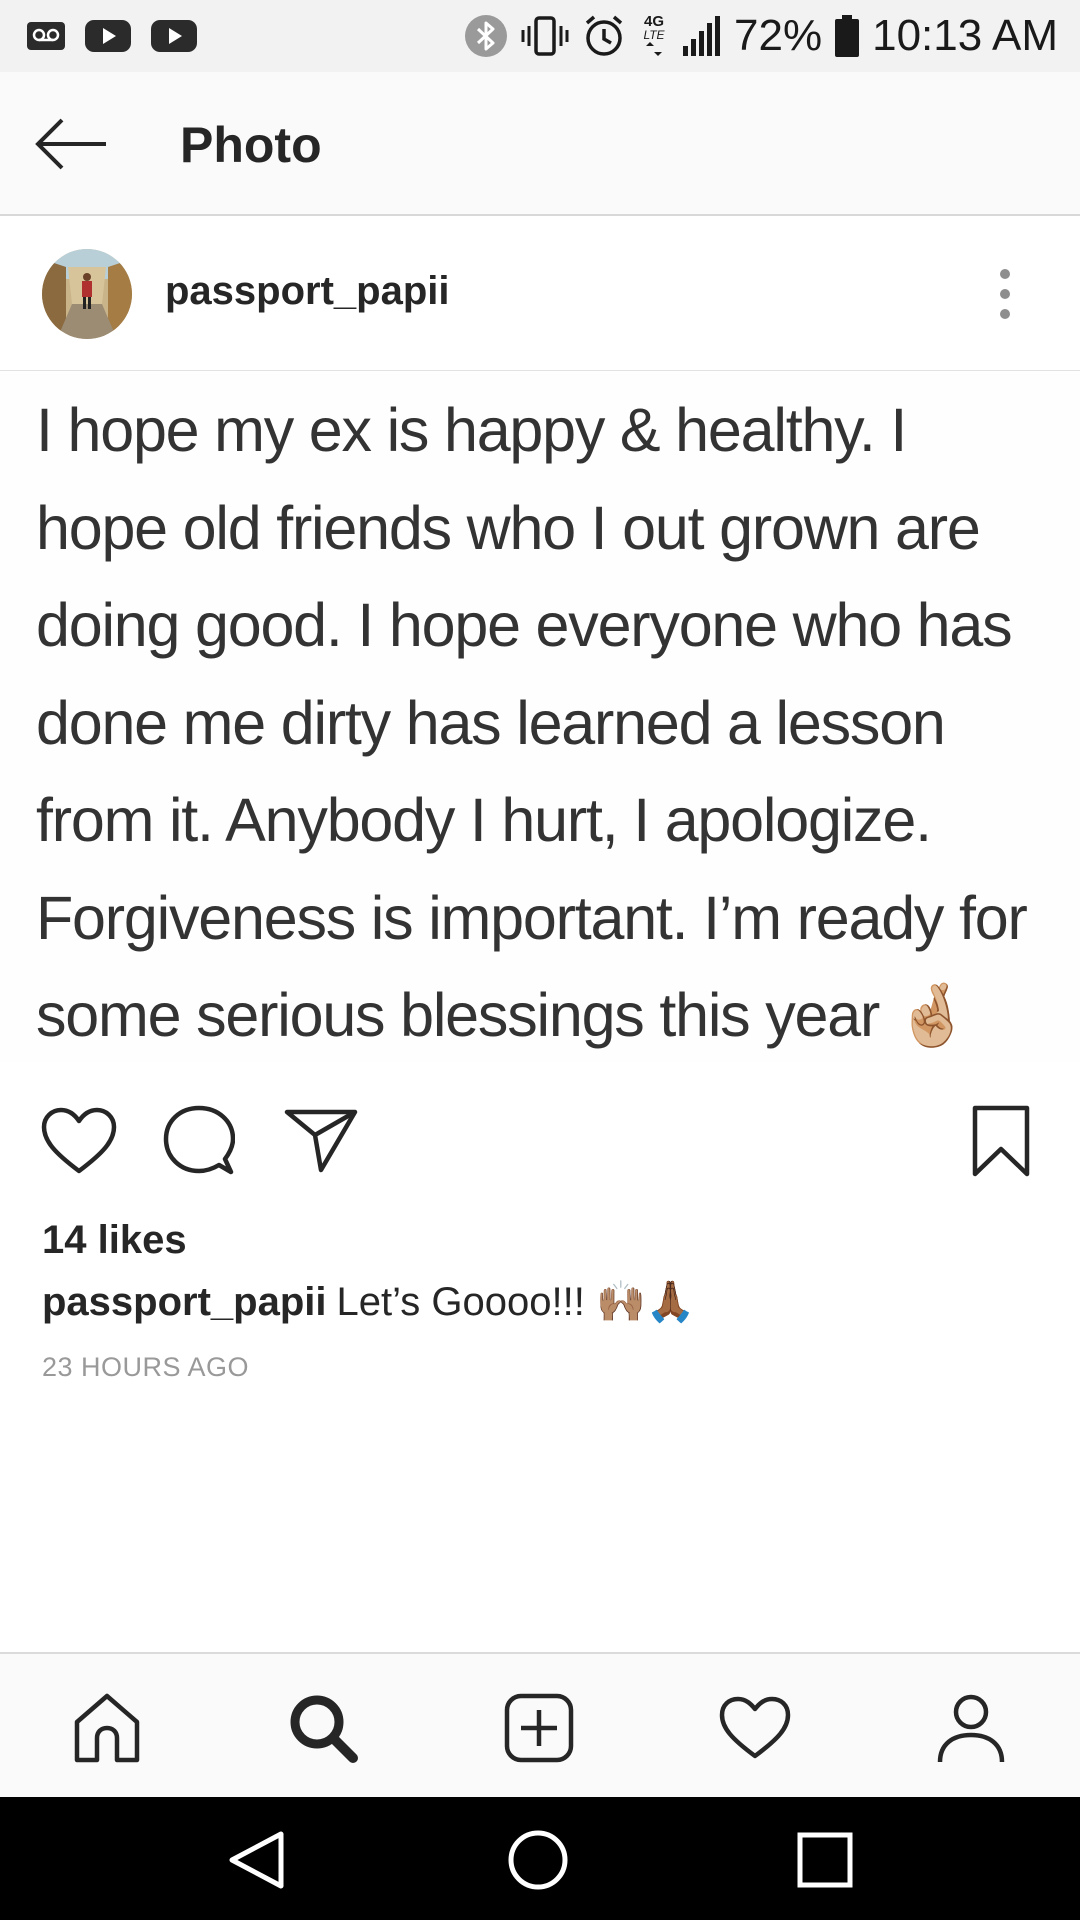 This screenshot has width=1080, height=1920. Describe the element at coordinates (307, 291) in the screenshot. I see `post-username: passport_papii` at that location.